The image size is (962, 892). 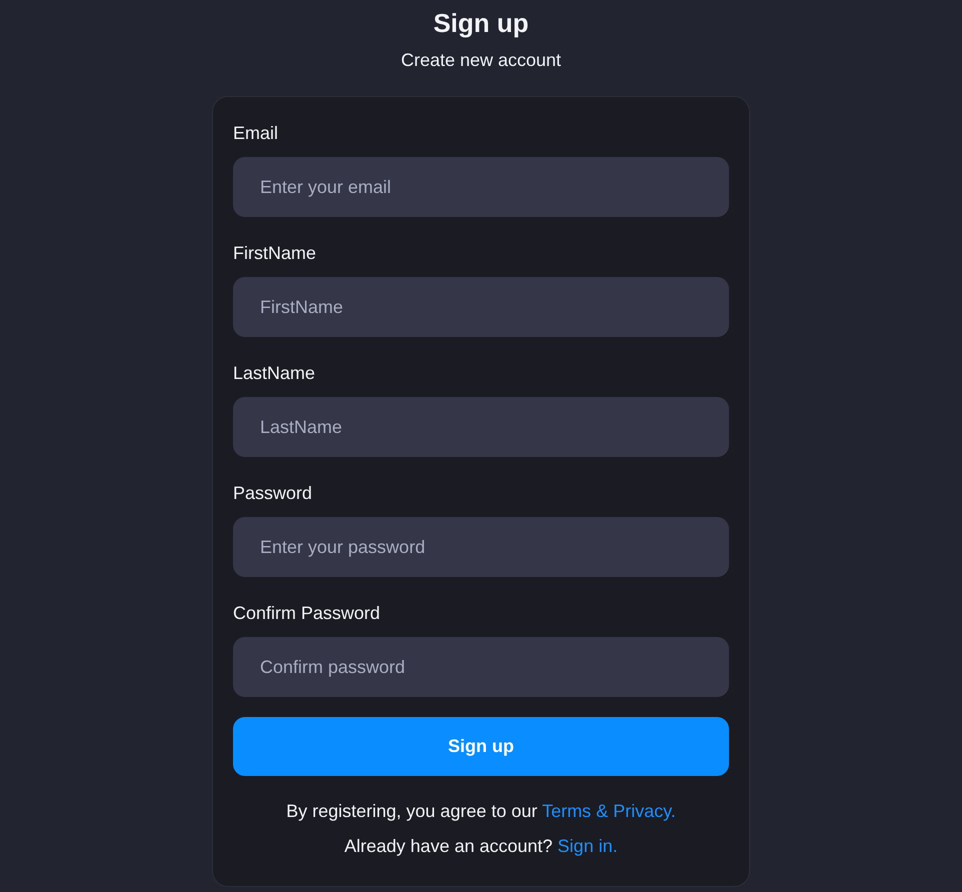 I want to click on field-label: Email, so click(x=255, y=133).